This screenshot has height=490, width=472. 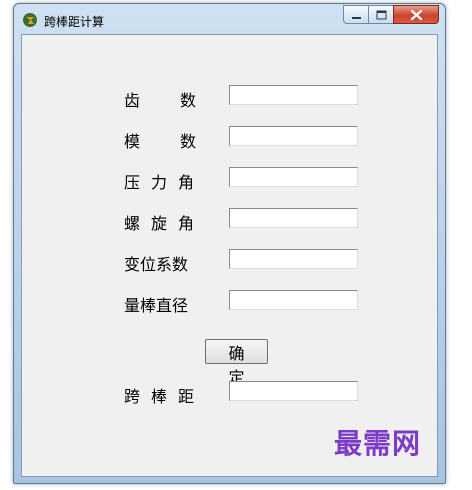 What do you see at coordinates (293, 136) in the screenshot?
I see `module-input` at bounding box center [293, 136].